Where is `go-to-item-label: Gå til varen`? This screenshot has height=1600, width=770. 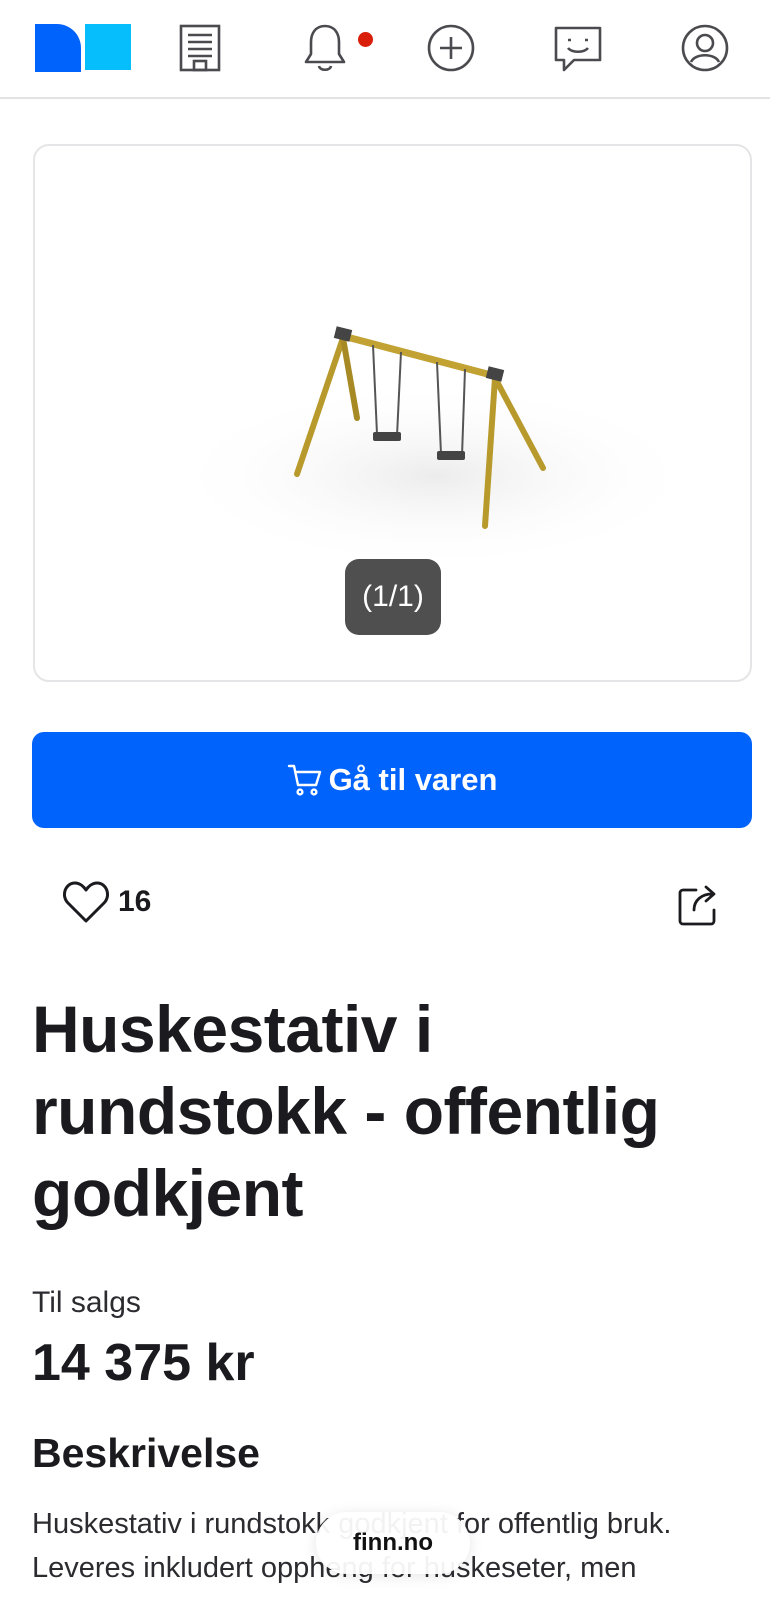 go-to-item-label: Gå til varen is located at coordinates (413, 779).